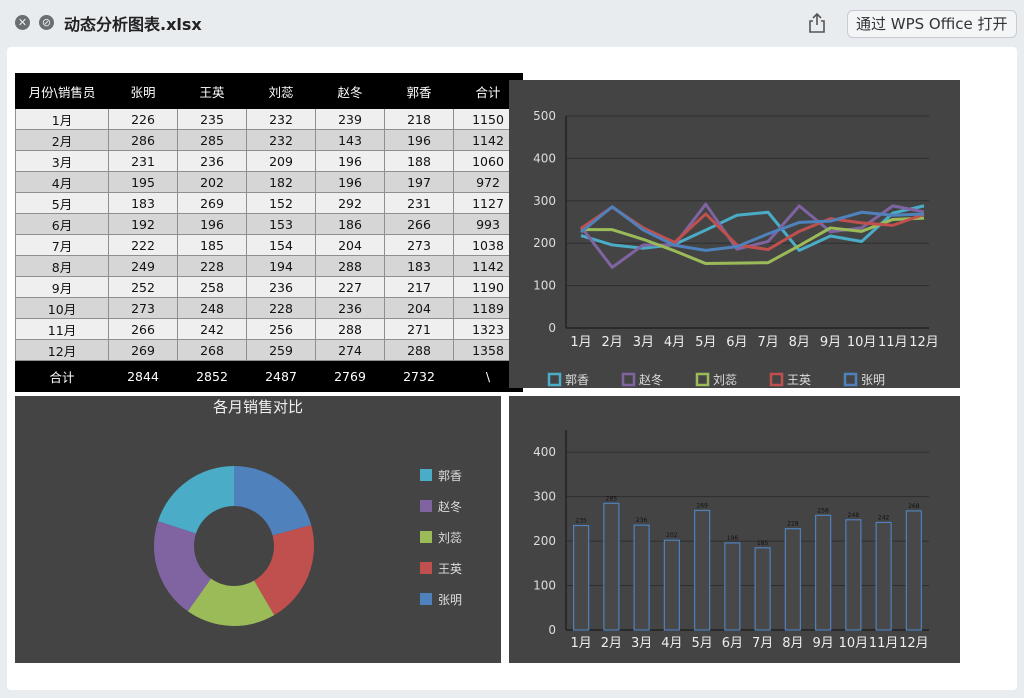 This screenshot has height=698, width=1024. I want to click on table-cell: 202, so click(212, 182).